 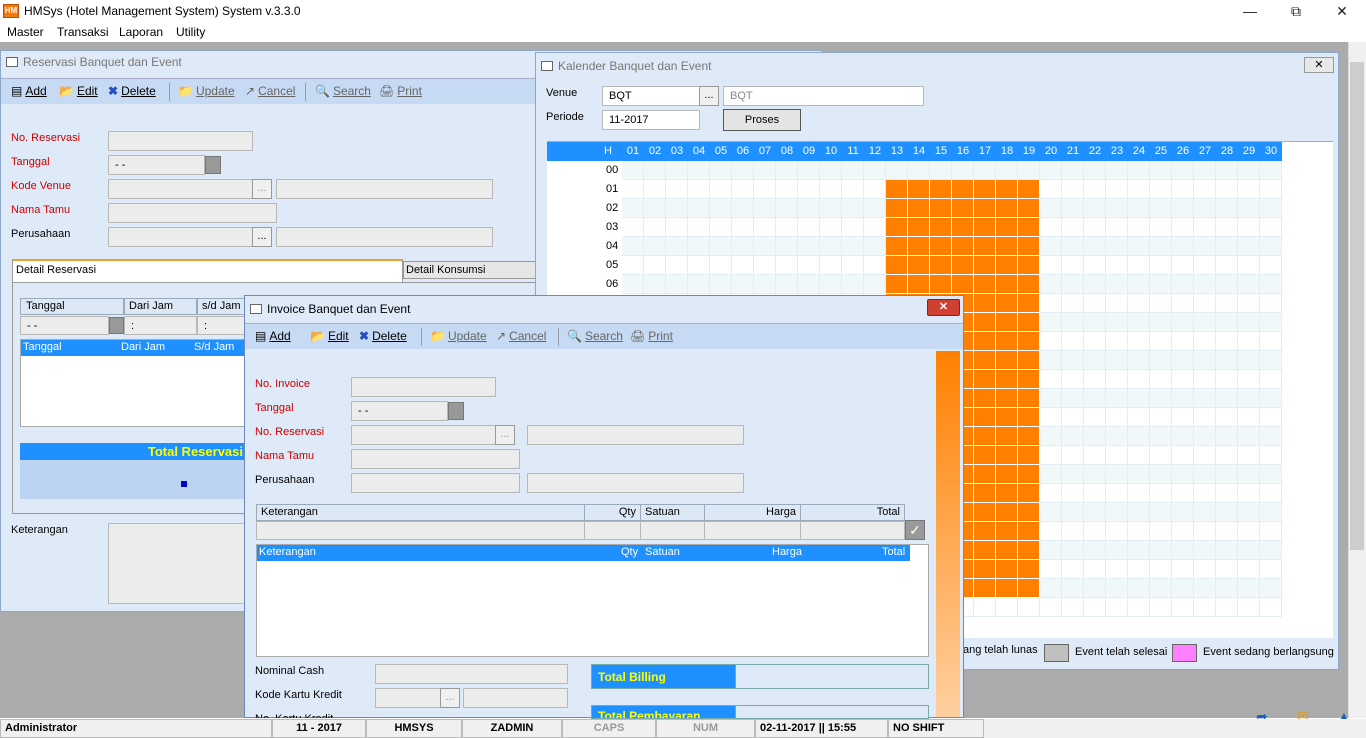 I want to click on tanggal-field: - -, so click(x=399, y=411).